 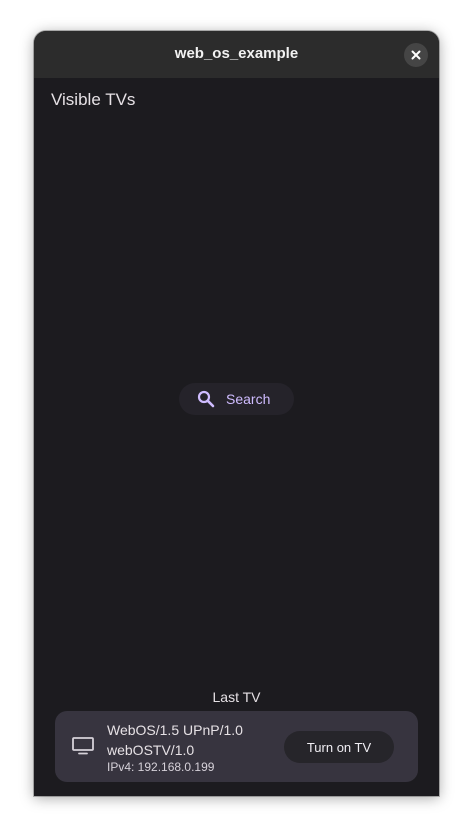 What do you see at coordinates (339, 747) in the screenshot?
I see `turn-on-tv-button: Turn on TV` at bounding box center [339, 747].